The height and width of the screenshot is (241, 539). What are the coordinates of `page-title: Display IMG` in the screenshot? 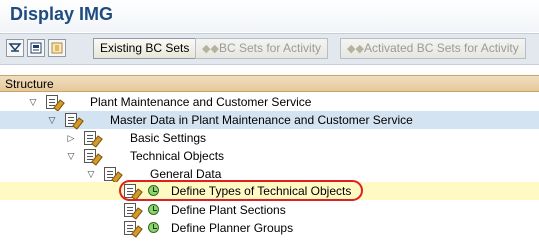 It's located at (62, 14).